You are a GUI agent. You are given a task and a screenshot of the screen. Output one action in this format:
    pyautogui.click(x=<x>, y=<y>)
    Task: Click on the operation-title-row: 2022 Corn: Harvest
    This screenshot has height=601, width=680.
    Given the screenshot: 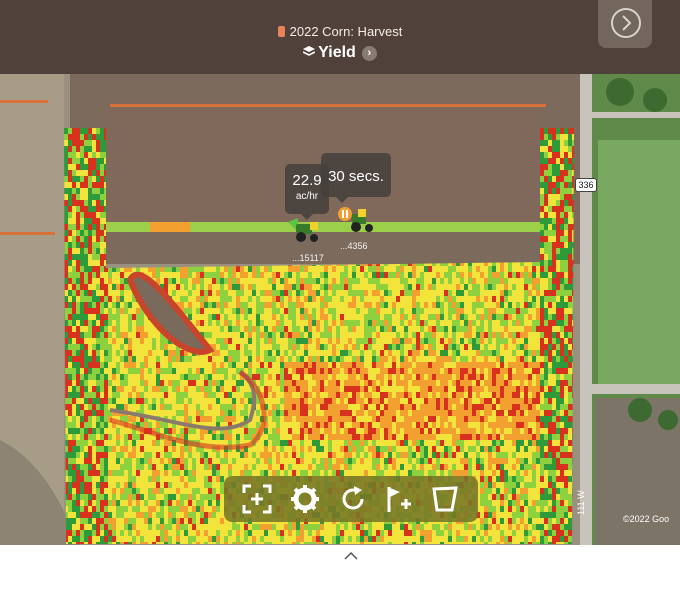 What is the action you would take?
    pyautogui.click(x=340, y=31)
    